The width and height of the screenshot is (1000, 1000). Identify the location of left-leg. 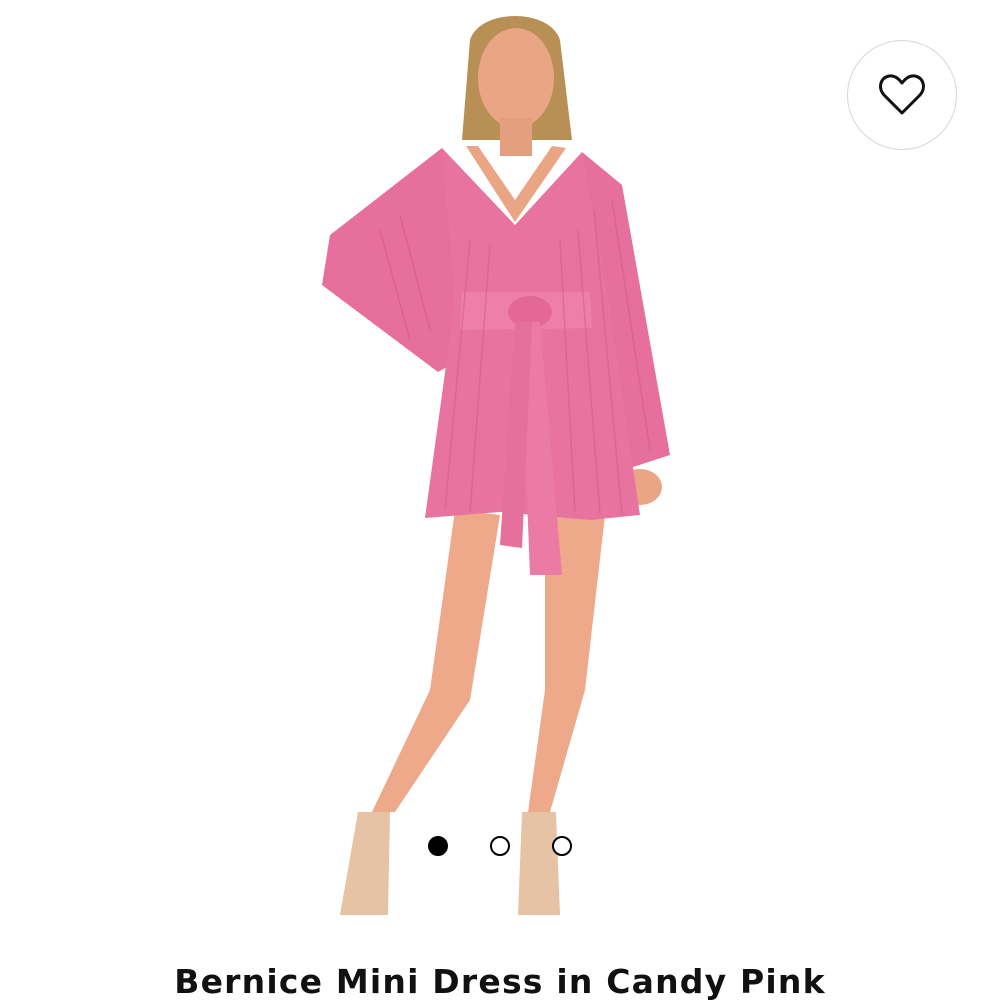
(436, 661).